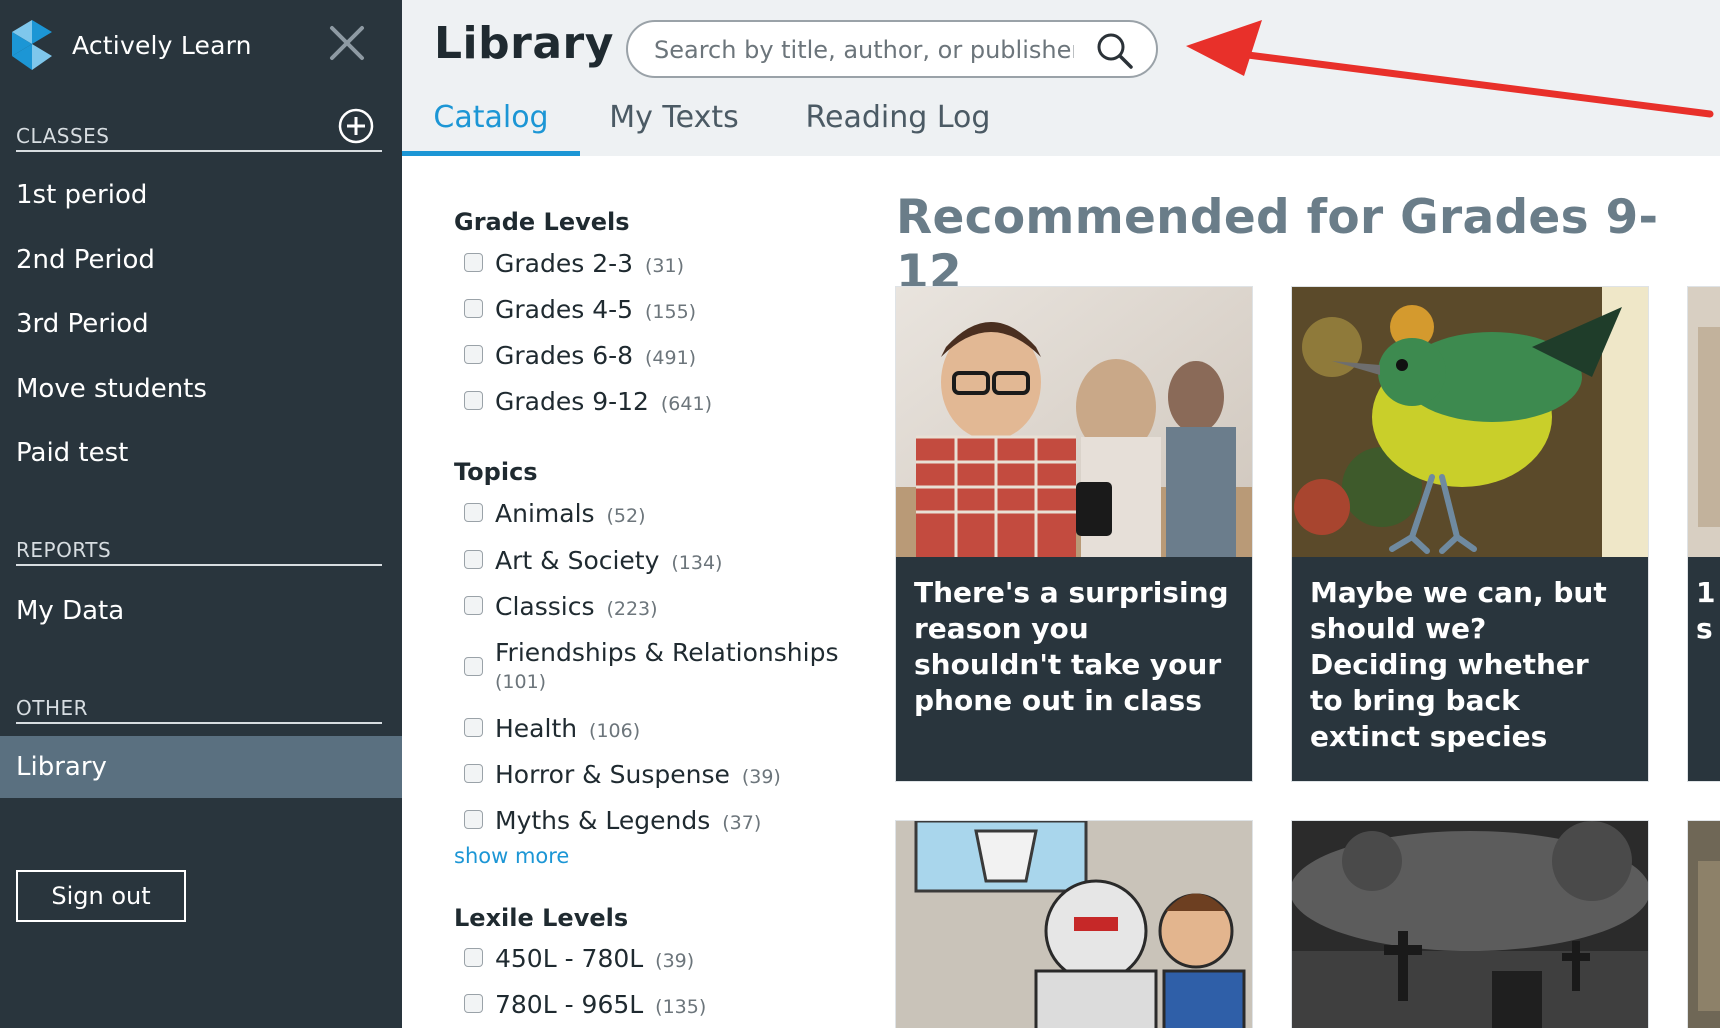 This screenshot has height=1028, width=1720. I want to click on library-header: Library Catalog My Texts Reading Log, so click(1061, 78).